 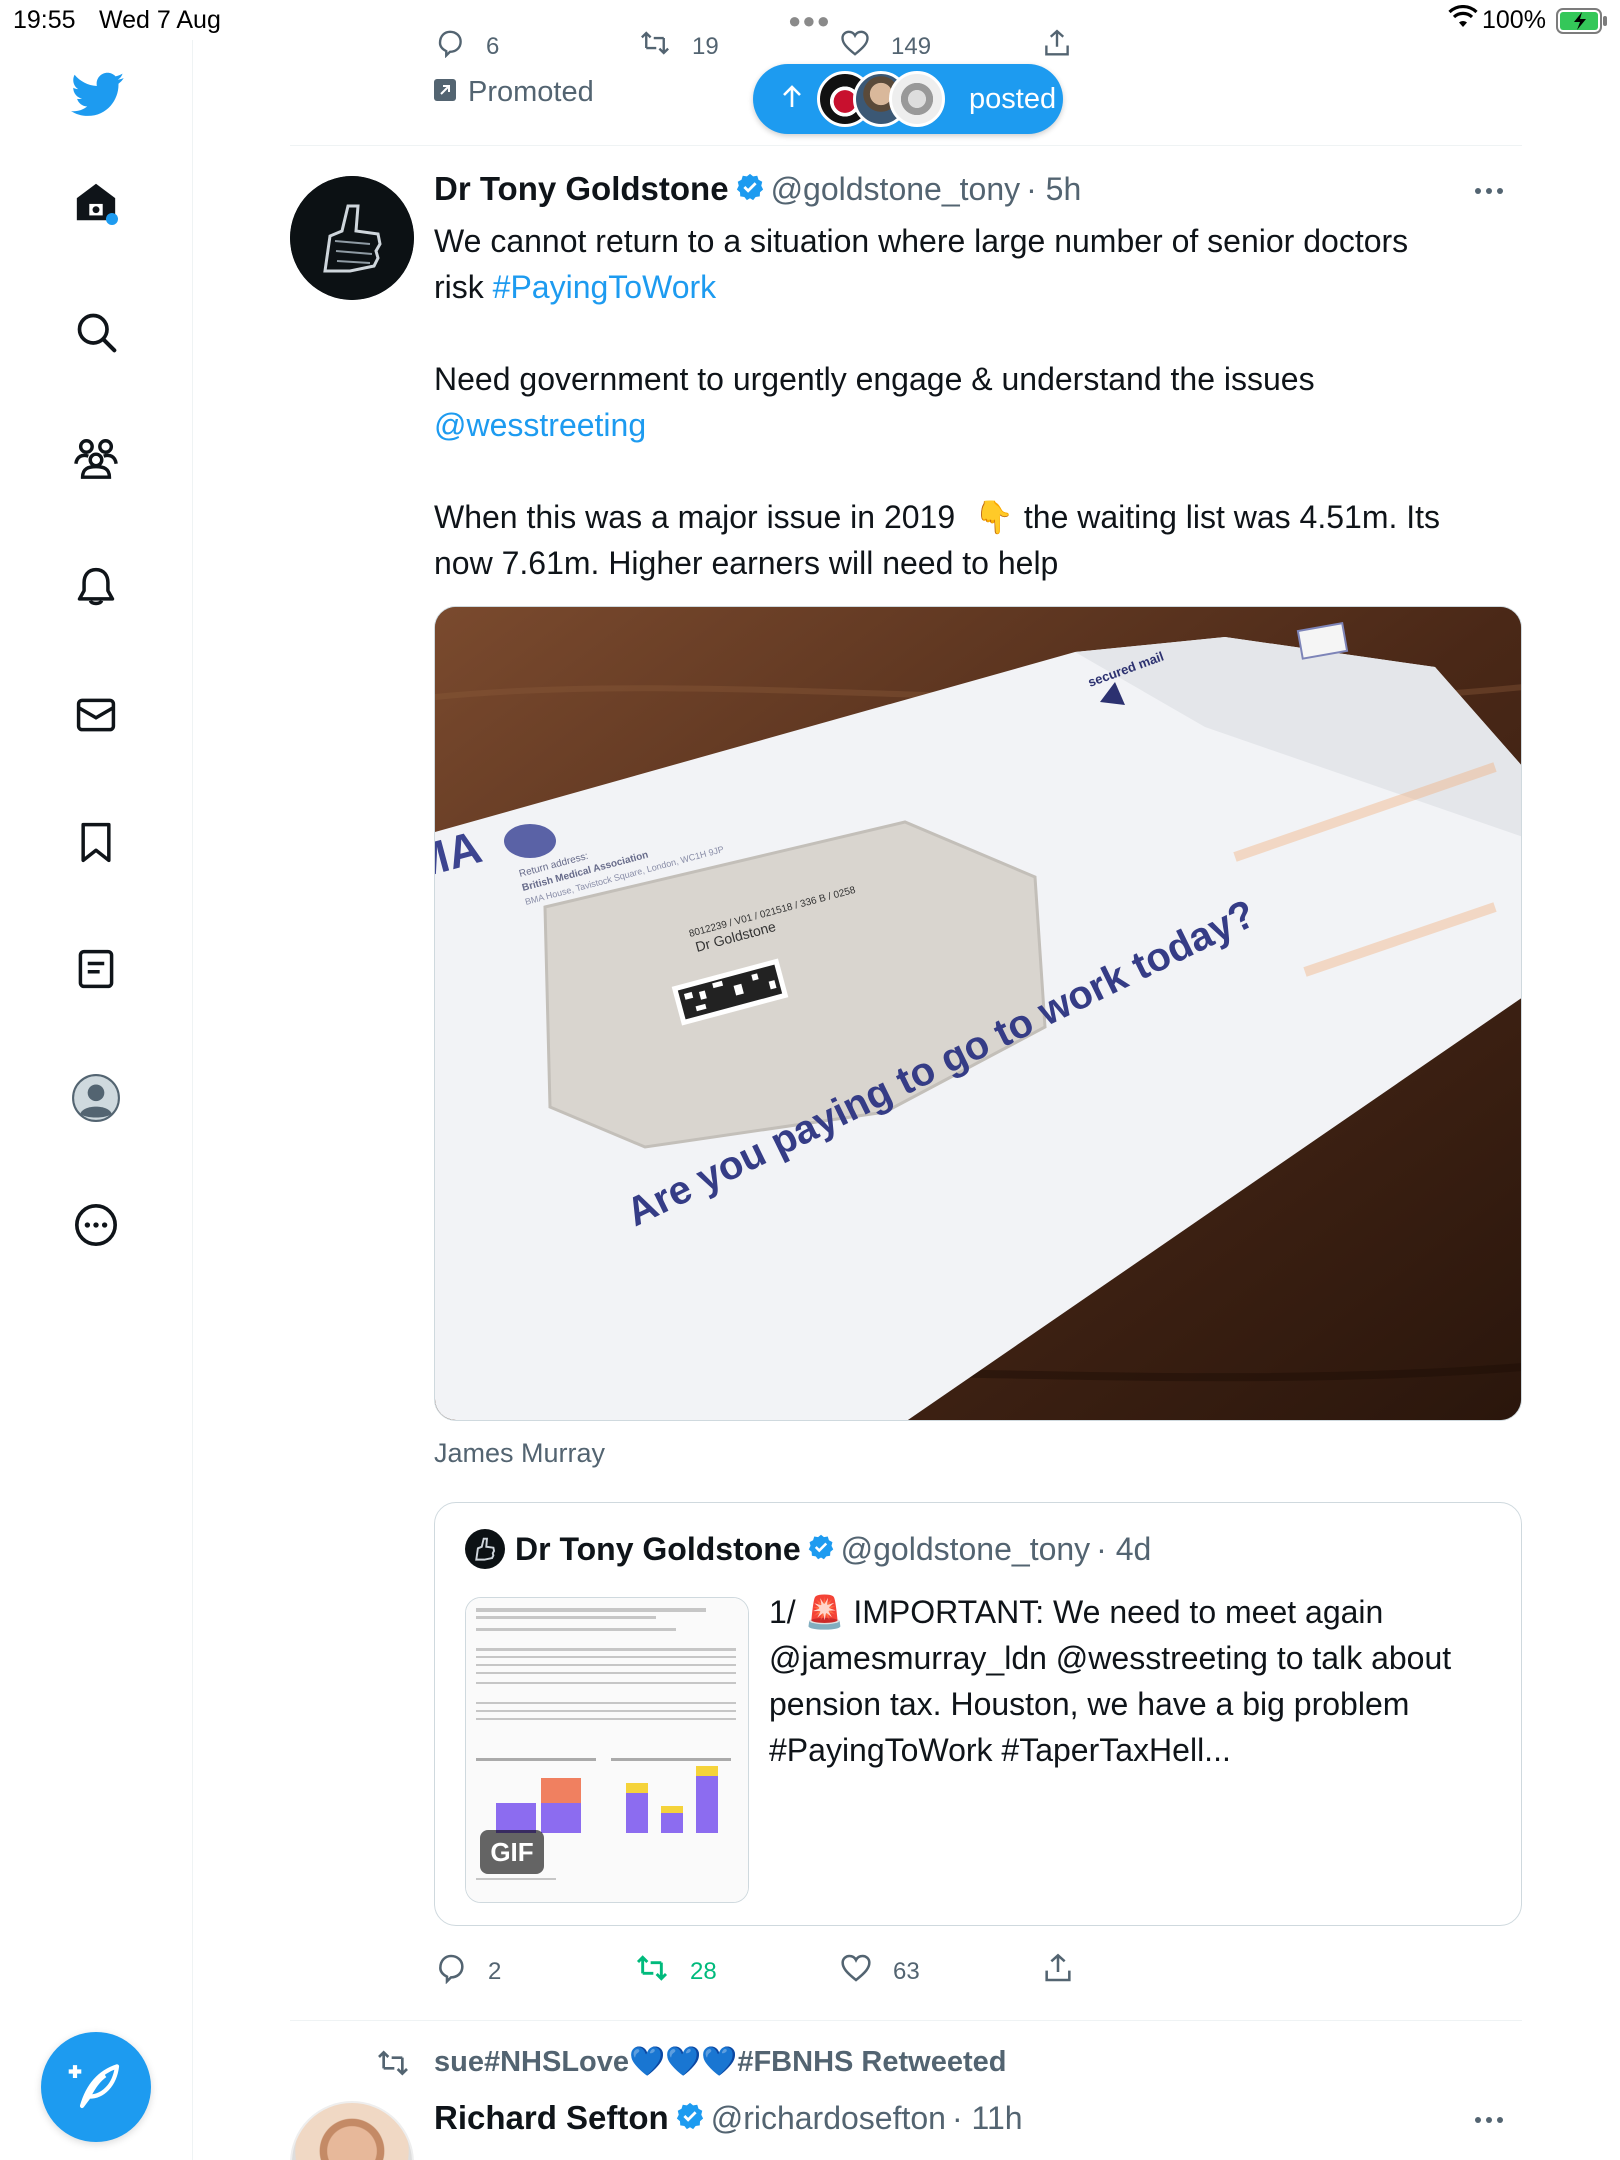 I want to click on mention-link: @wesstreeting, so click(x=974, y=425).